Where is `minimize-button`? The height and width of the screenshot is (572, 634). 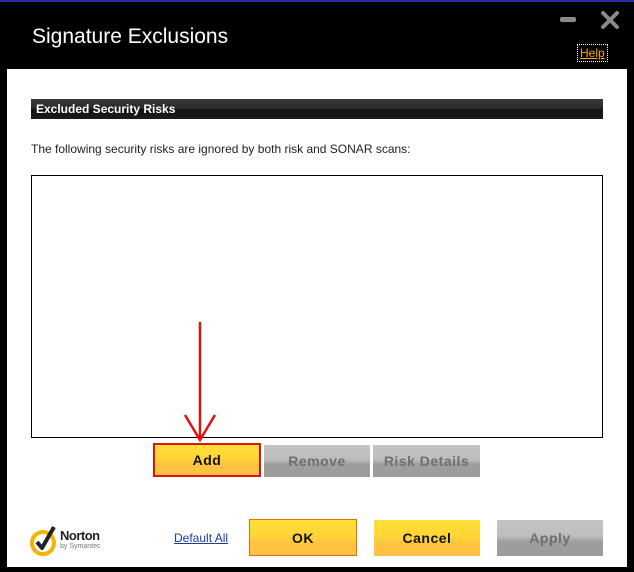
minimize-button is located at coordinates (568, 19).